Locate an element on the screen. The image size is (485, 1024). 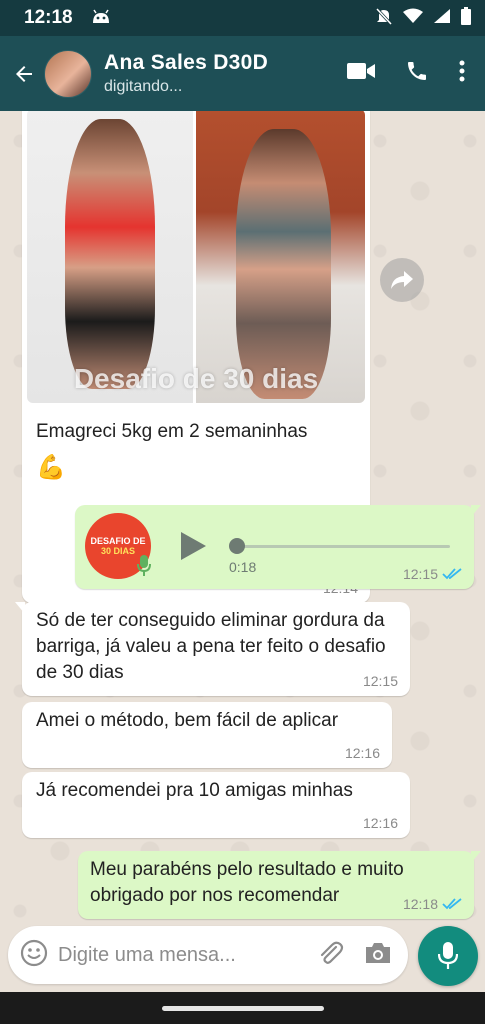
signal-icon is located at coordinates (442, 18).